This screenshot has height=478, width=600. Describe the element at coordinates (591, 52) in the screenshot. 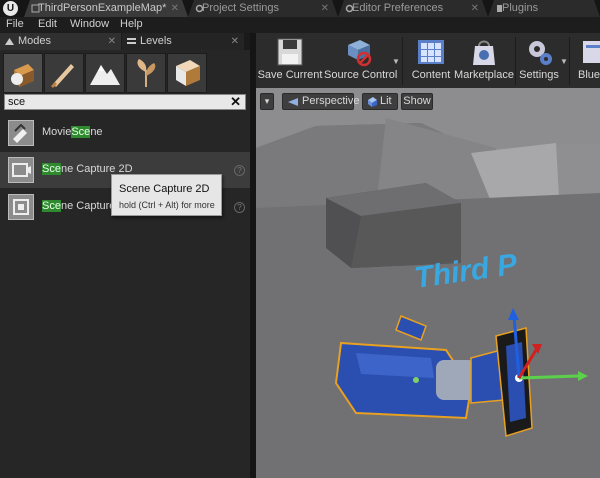

I see `blueprints-icon` at that location.